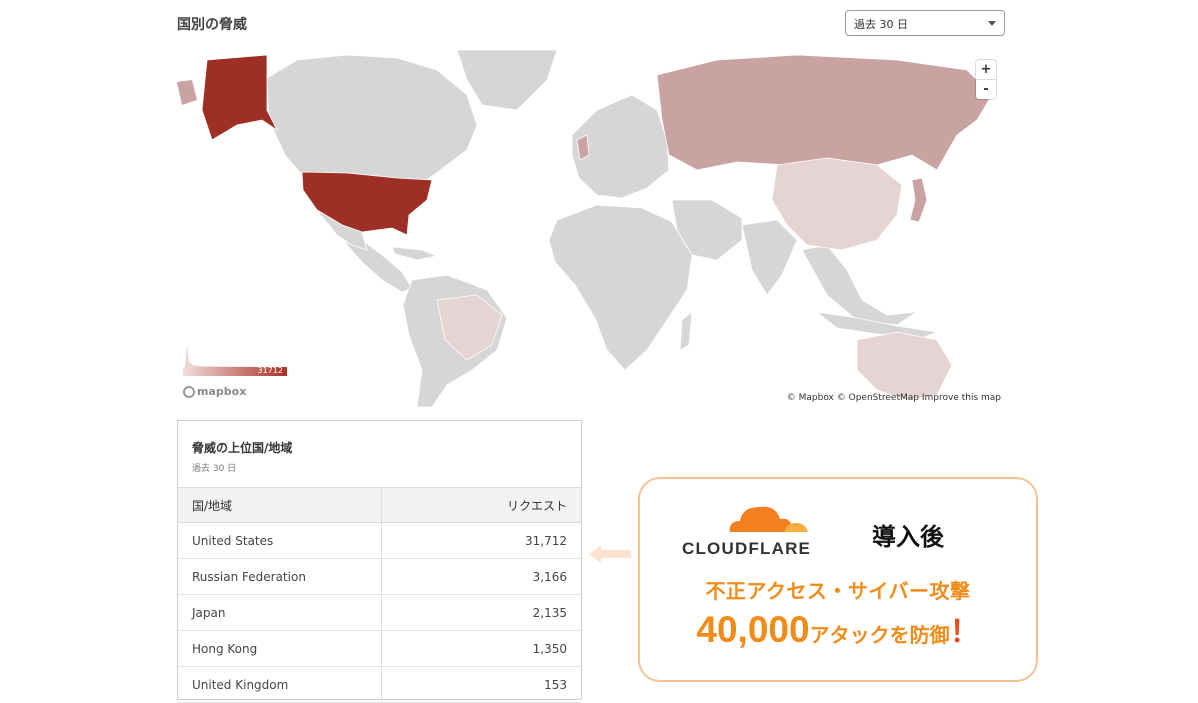  I want to click on cloudflare-logo: CLOUDFLARE, so click(767, 530).